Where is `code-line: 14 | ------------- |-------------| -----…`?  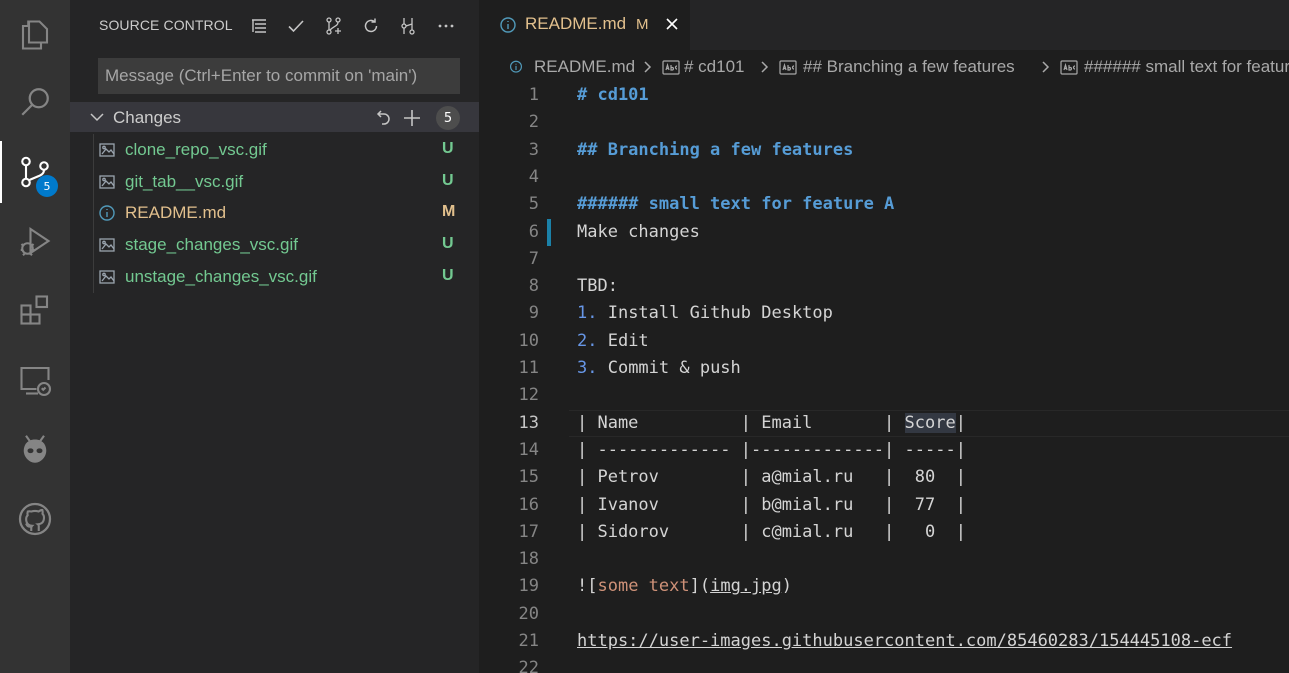
code-line: 14 | ------------- |-------------| -----… is located at coordinates (884, 450).